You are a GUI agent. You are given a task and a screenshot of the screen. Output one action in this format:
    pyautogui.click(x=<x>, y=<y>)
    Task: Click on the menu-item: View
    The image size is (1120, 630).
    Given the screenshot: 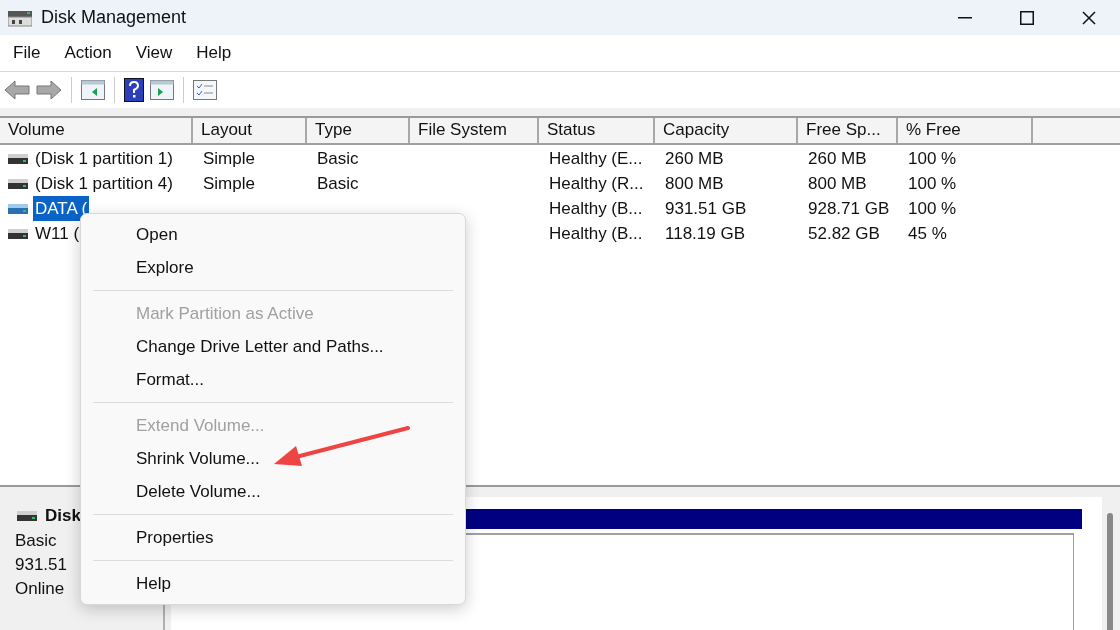 What is the action you would take?
    pyautogui.click(x=154, y=53)
    